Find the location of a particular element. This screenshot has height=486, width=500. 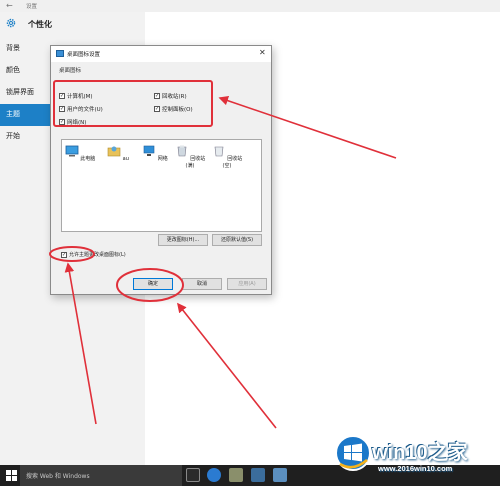

browser-icon is located at coordinates (214, 475).